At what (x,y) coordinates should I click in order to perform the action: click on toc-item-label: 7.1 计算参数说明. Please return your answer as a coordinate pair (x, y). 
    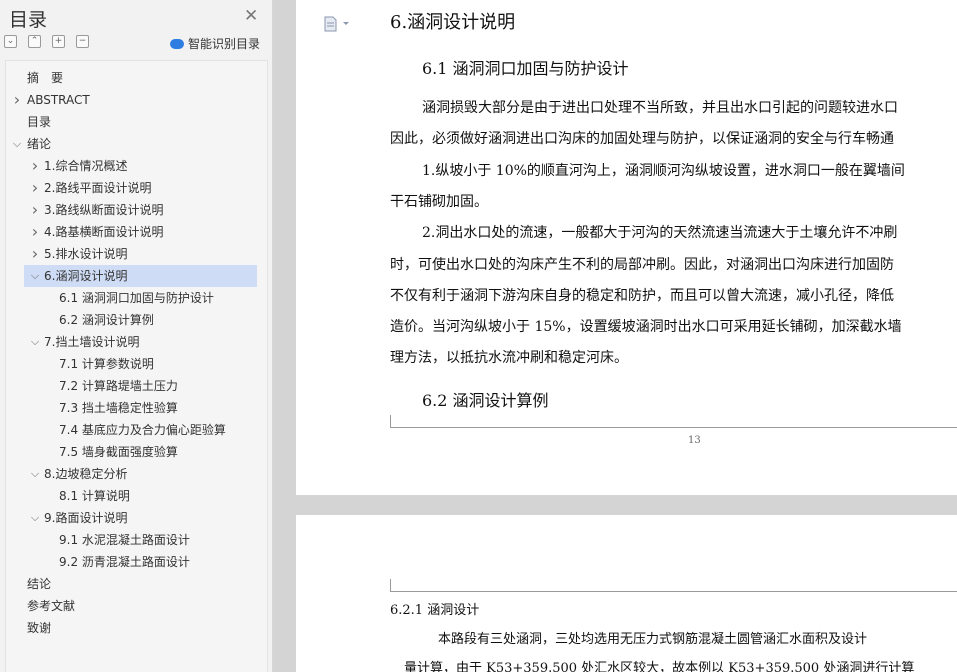
    Looking at the image, I should click on (106, 364).